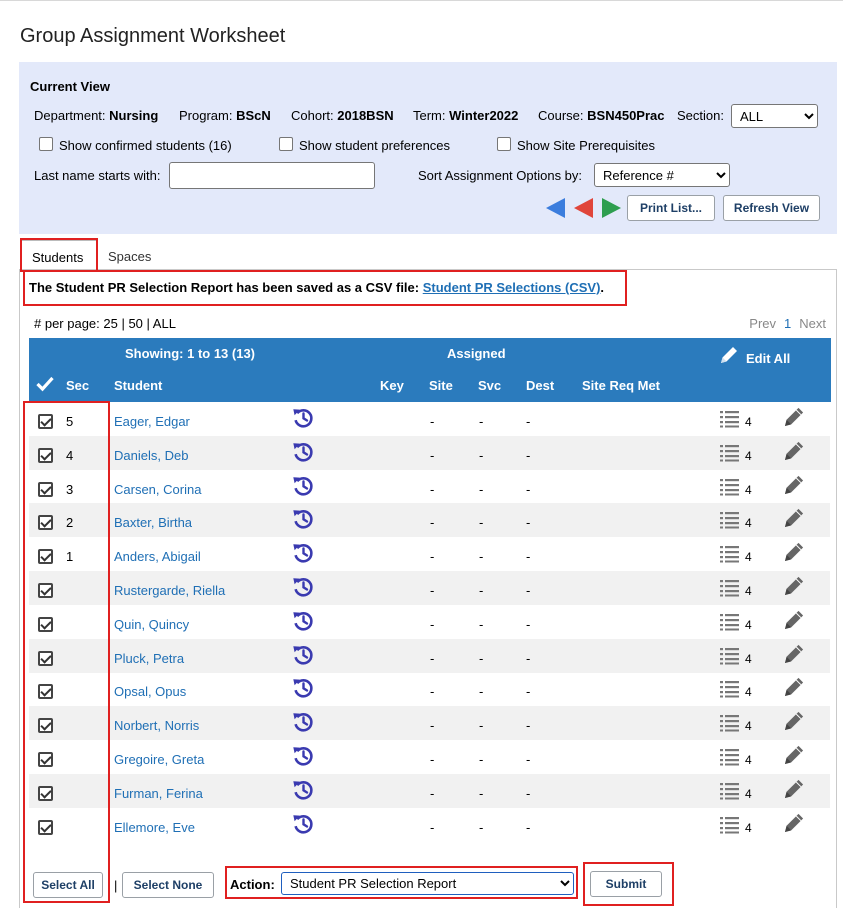  What do you see at coordinates (149, 658) in the screenshot?
I see `student-name-link: Pluck, Petra` at bounding box center [149, 658].